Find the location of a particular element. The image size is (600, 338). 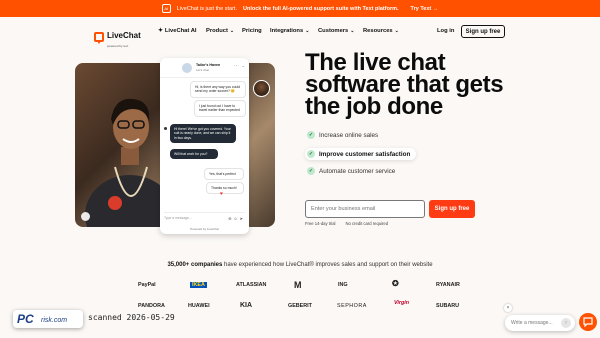

business-email-input is located at coordinates (365, 209).